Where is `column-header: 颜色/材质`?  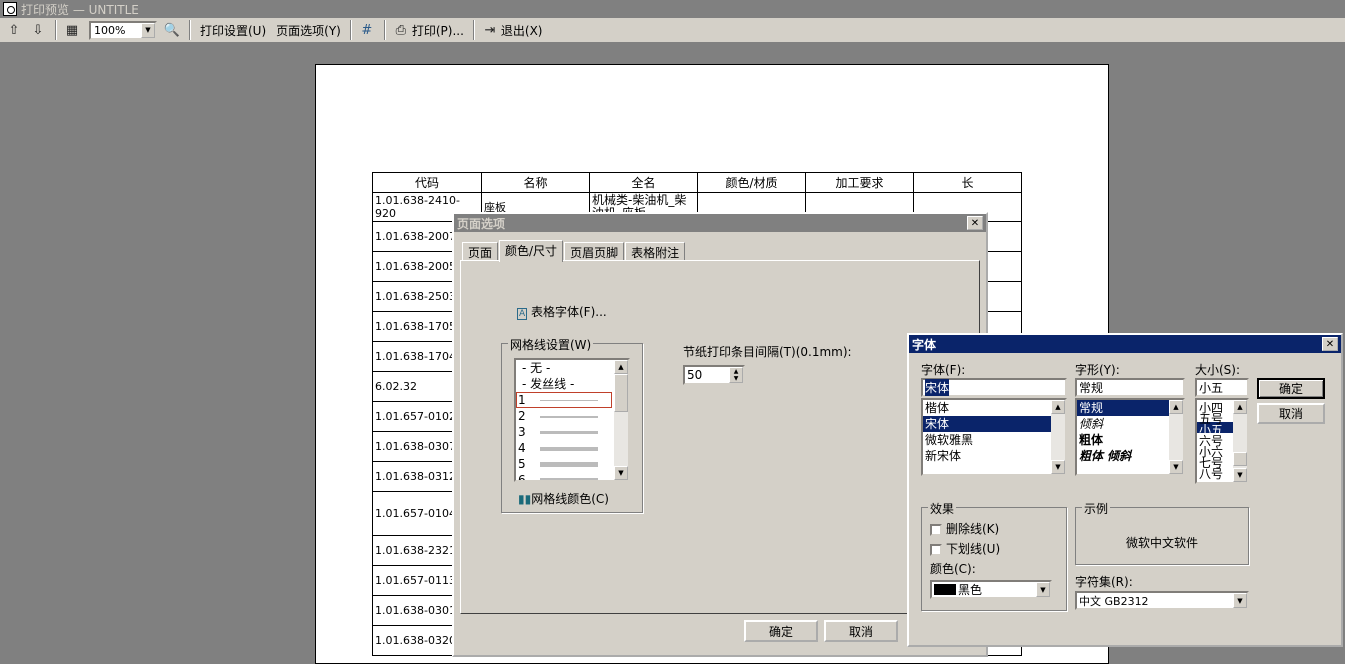 column-header: 颜色/材质 is located at coordinates (751, 182).